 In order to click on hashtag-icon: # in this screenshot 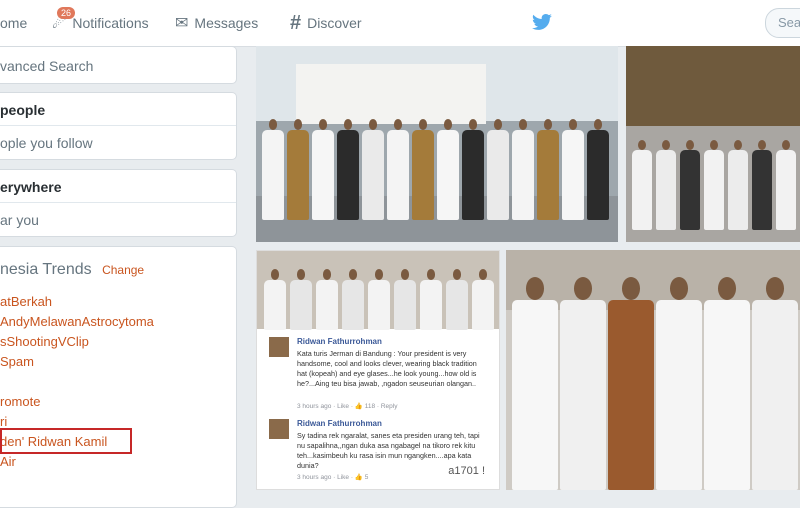, I will do `click(296, 22)`.